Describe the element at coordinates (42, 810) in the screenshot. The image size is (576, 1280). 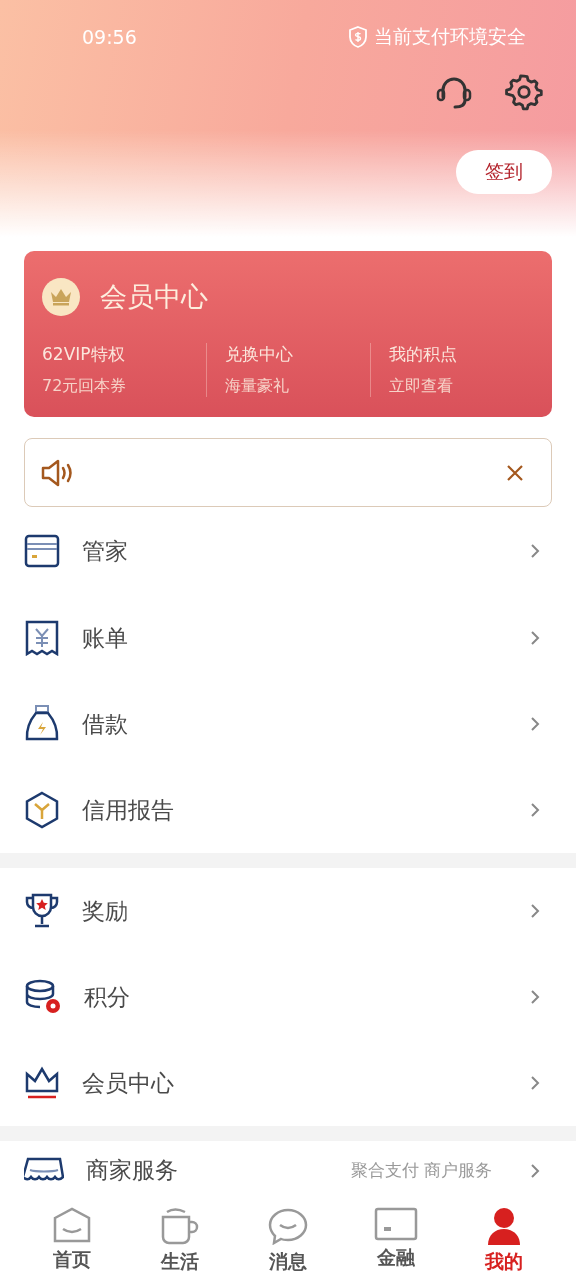
I see `hexagon-icon` at that location.